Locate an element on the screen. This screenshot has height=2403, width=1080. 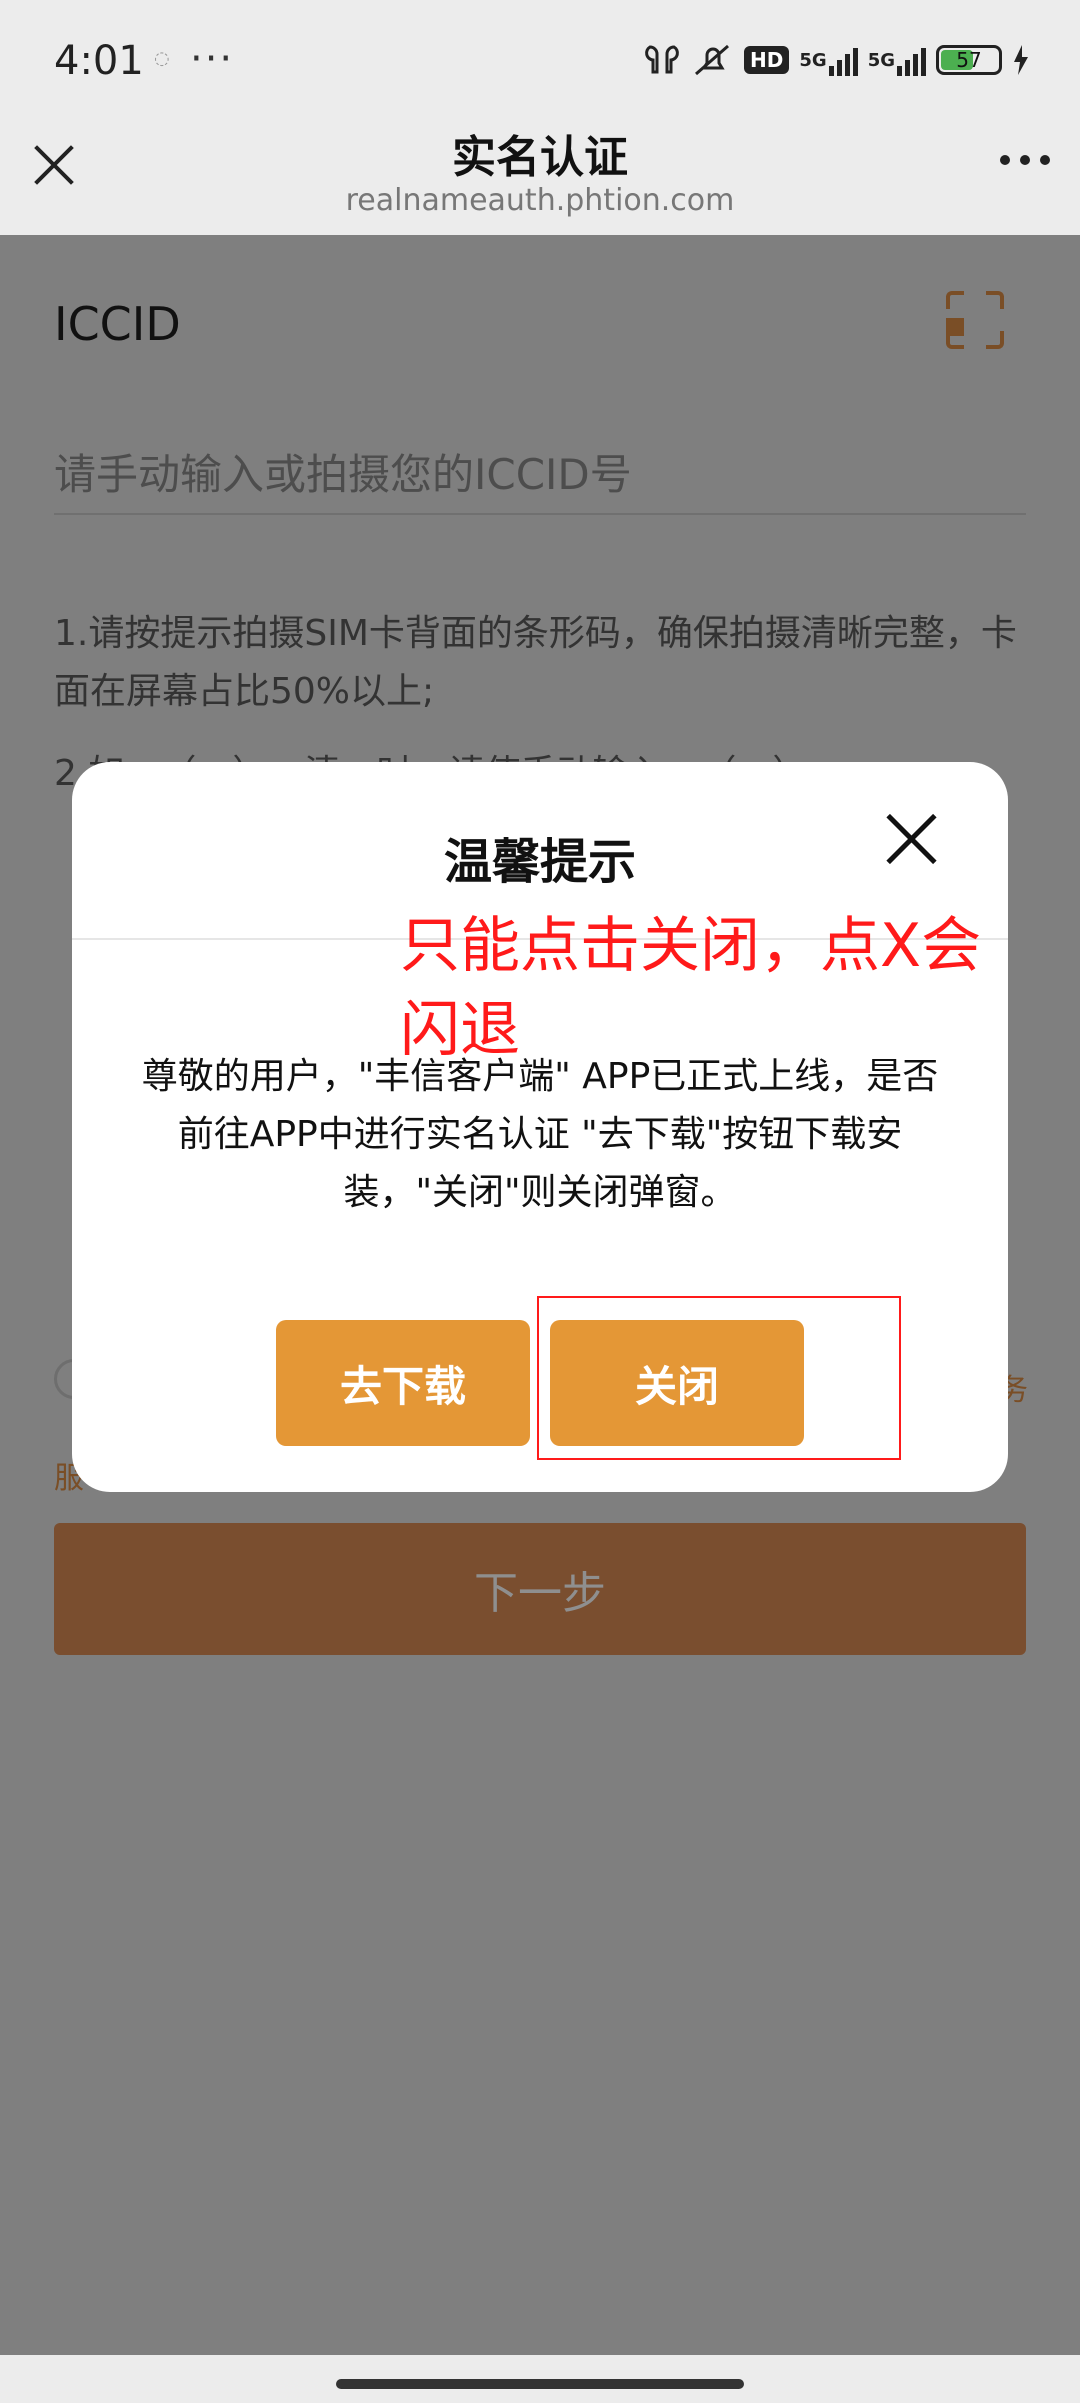
page-url: realnameauth.phtion.com is located at coordinates (540, 200).